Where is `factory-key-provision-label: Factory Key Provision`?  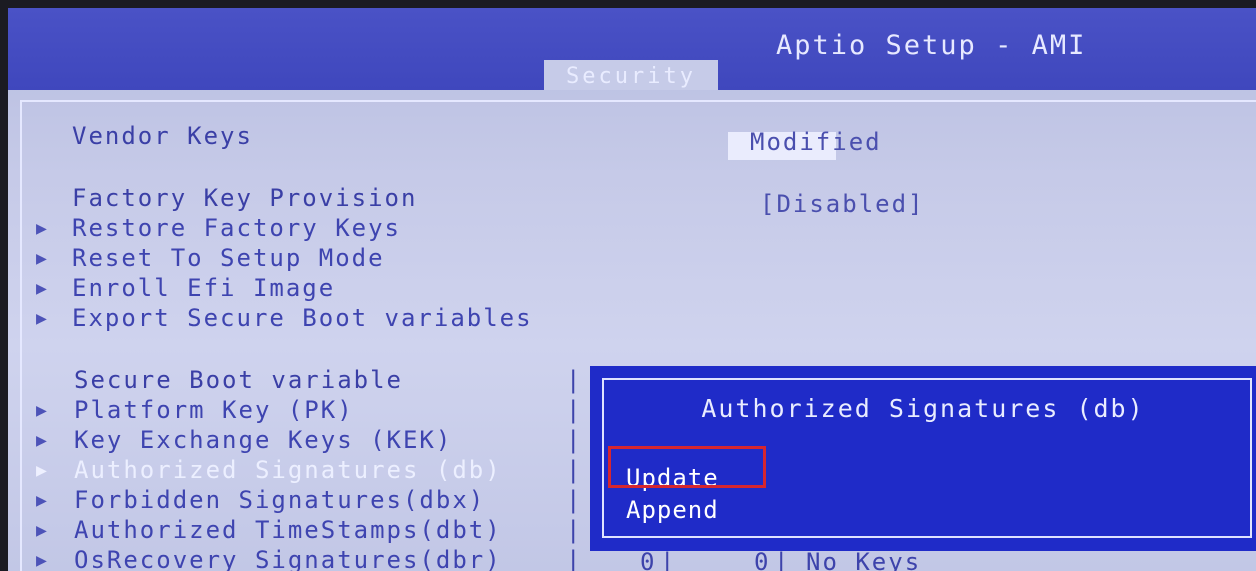 factory-key-provision-label: Factory Key Provision is located at coordinates (244, 198).